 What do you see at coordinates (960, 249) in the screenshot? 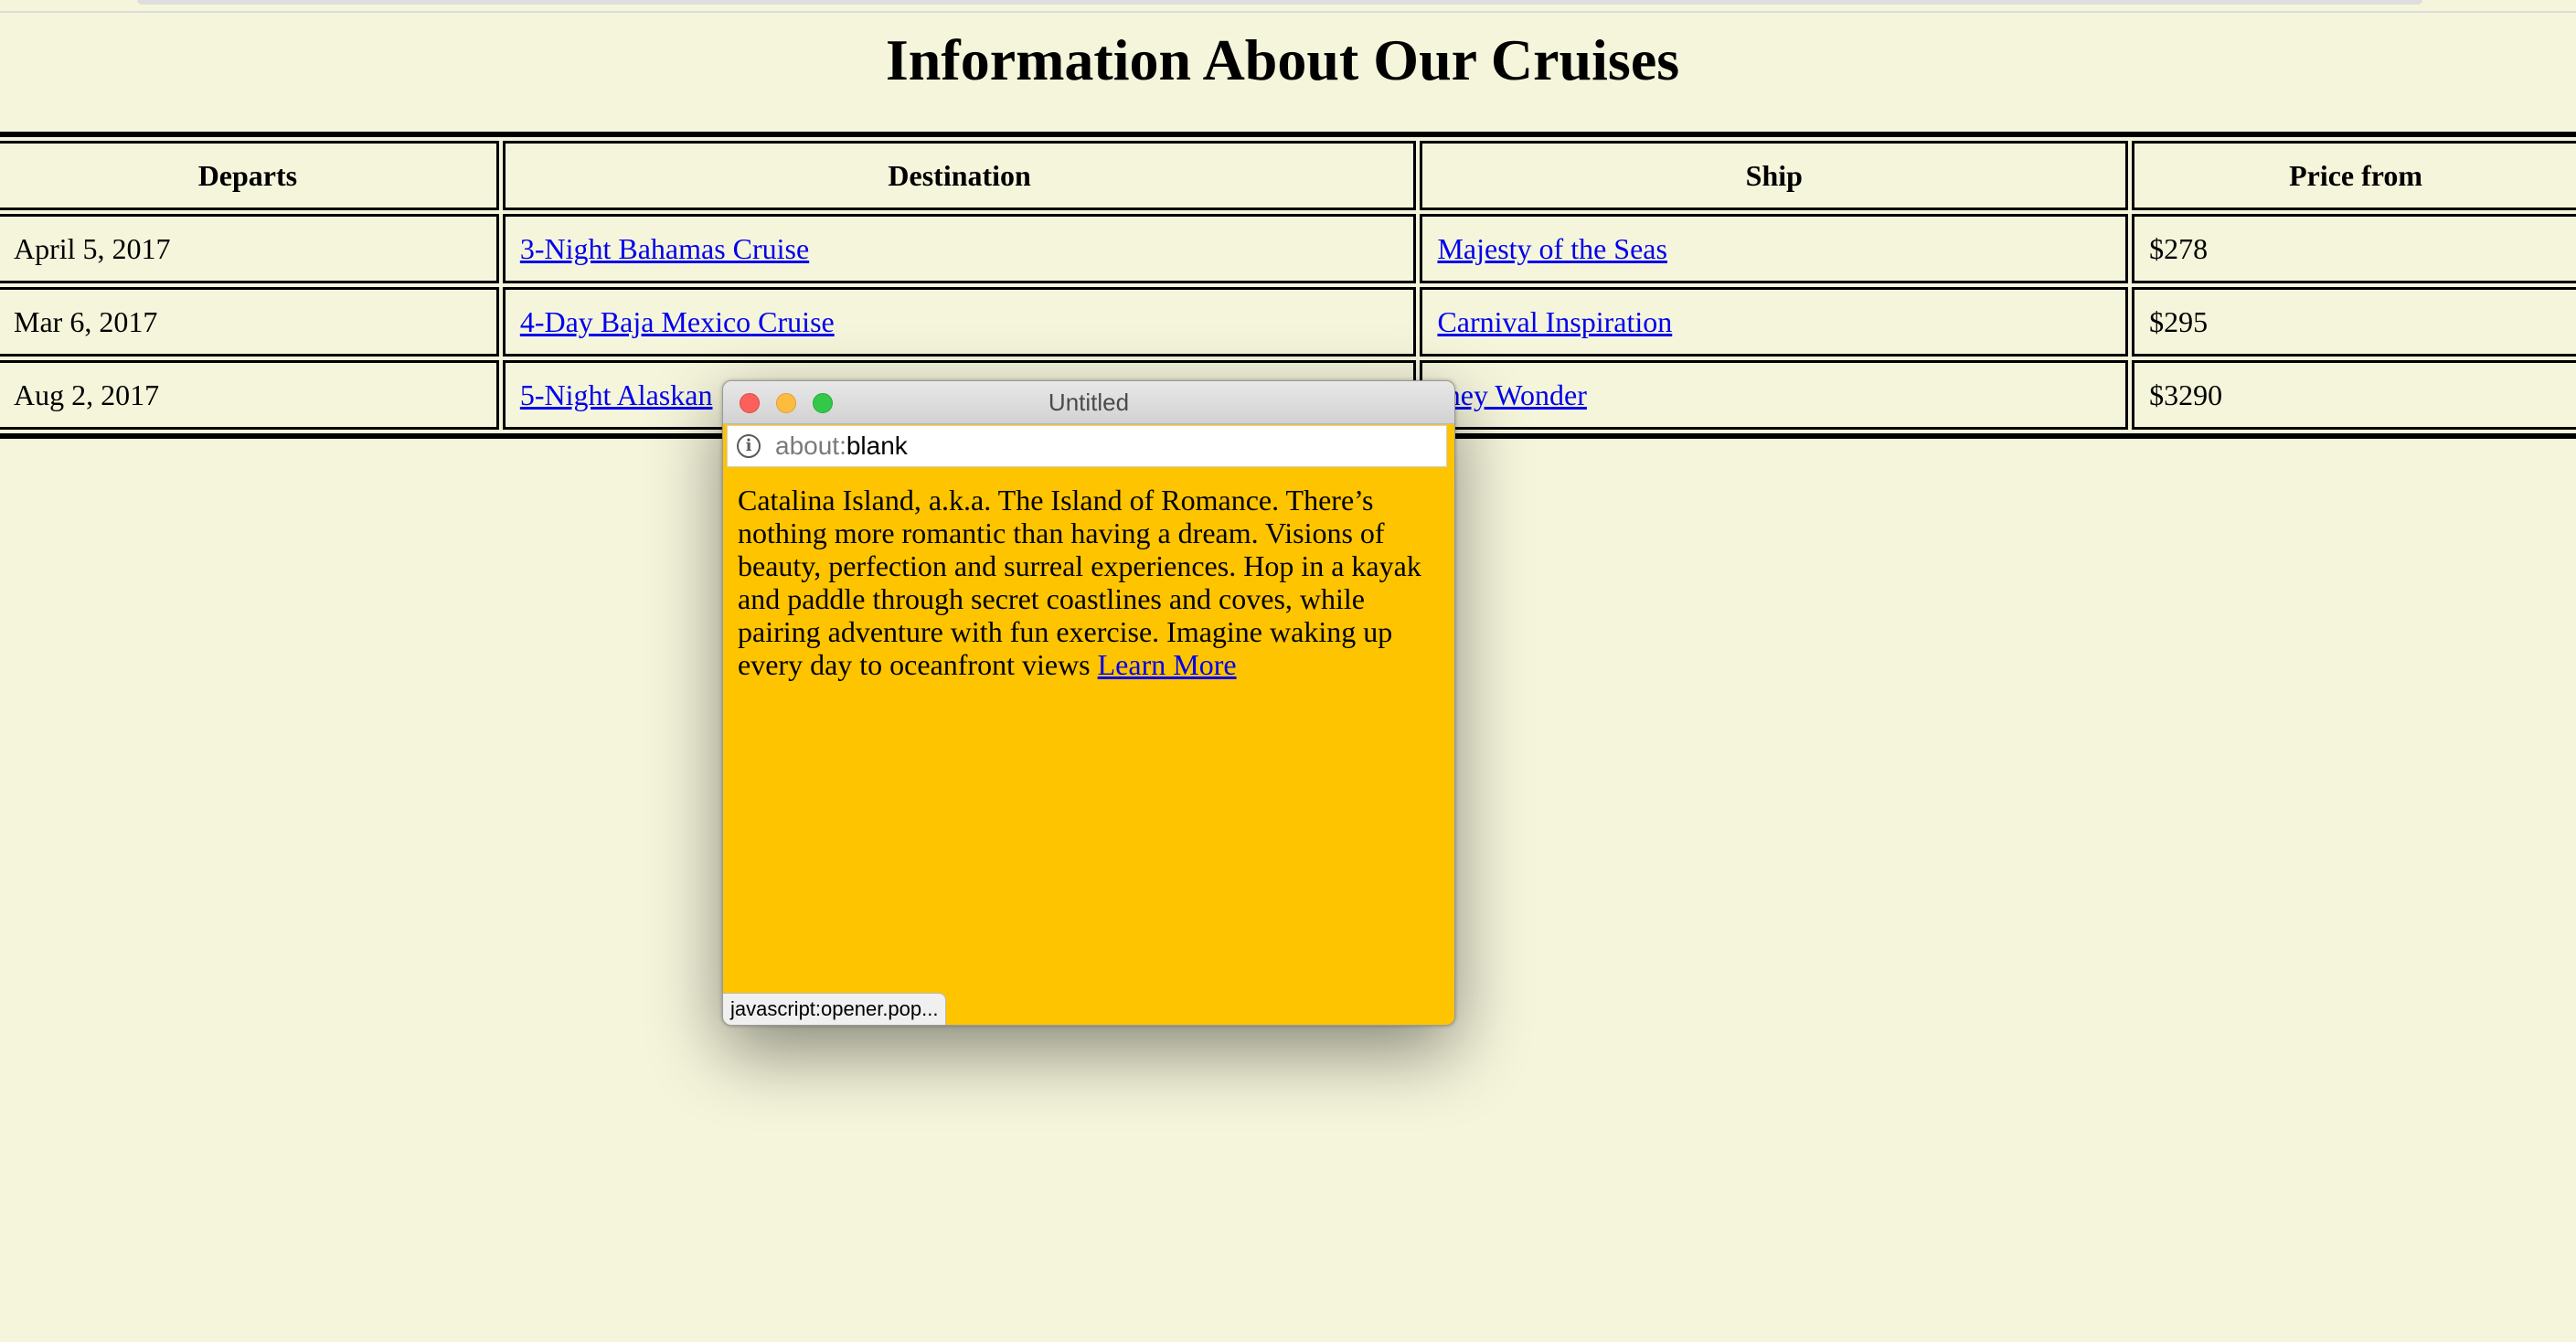
I see `destination-cell: 3-Night Bahamas Cruise` at bounding box center [960, 249].